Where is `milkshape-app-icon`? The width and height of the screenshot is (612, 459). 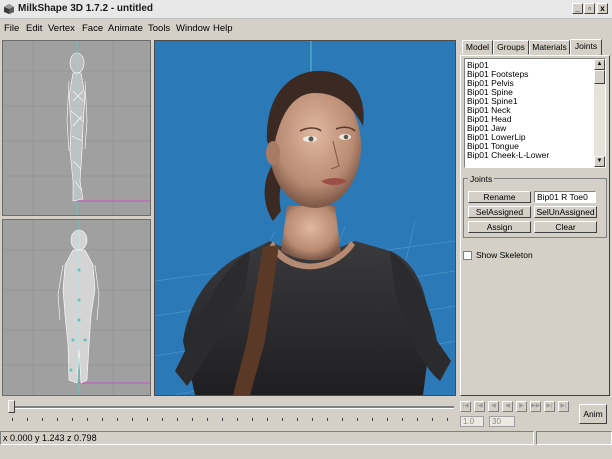
milkshape-app-icon is located at coordinates (9, 9).